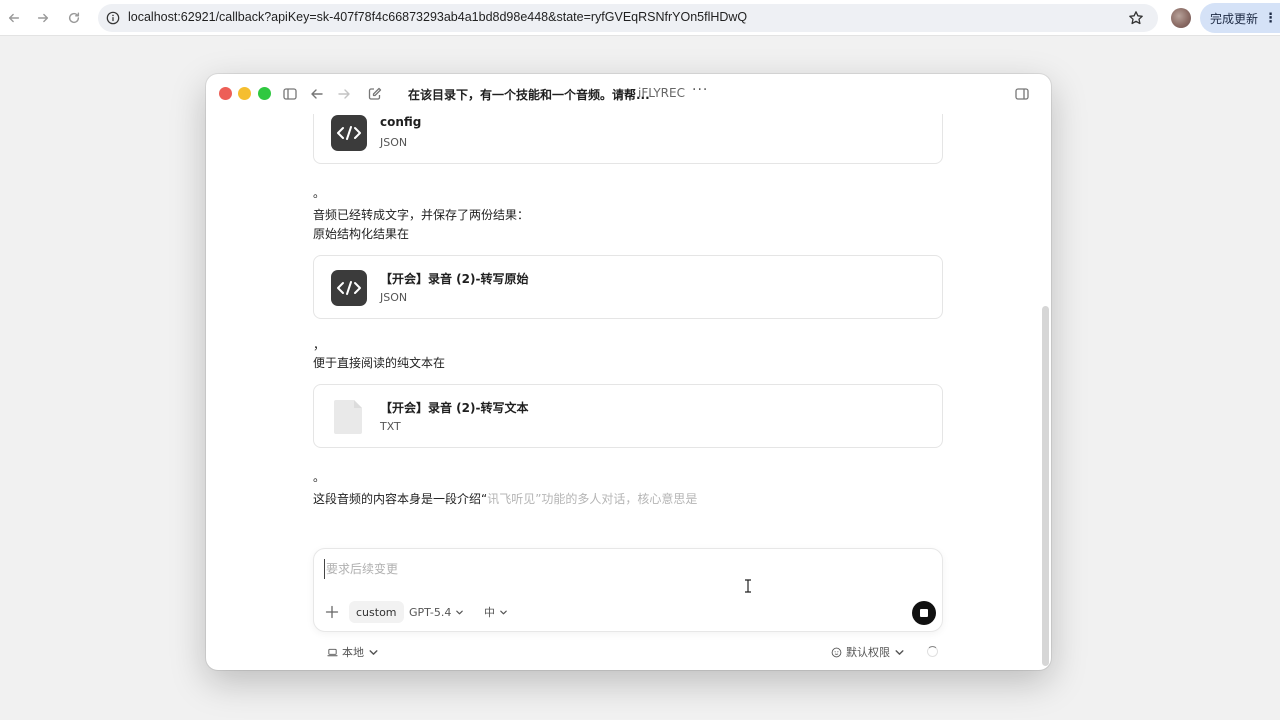  I want to click on model-label: GPT-5.4, so click(430, 612).